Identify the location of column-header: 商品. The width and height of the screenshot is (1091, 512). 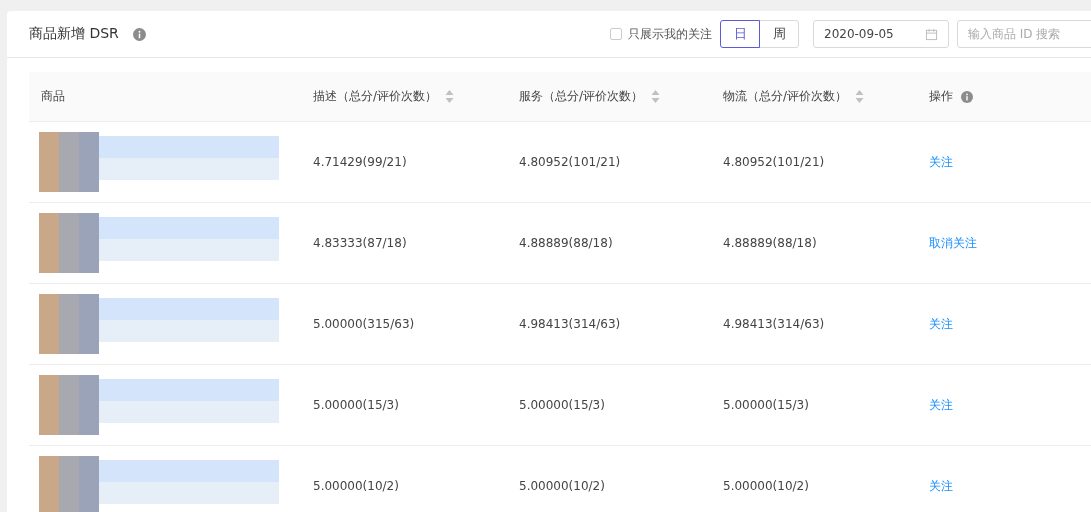
(53, 96).